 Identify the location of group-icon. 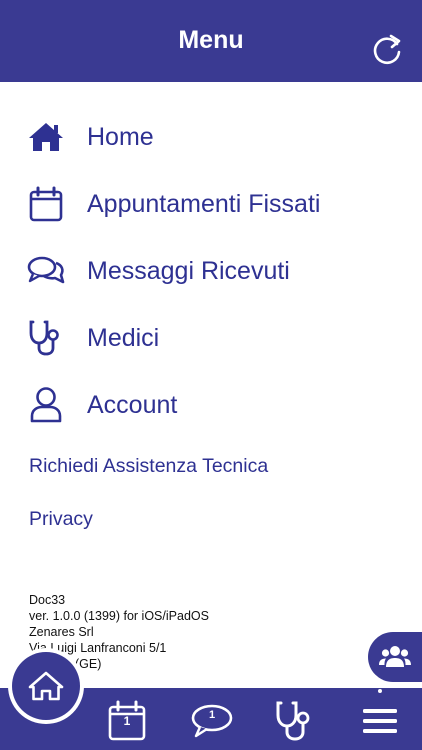
(395, 656).